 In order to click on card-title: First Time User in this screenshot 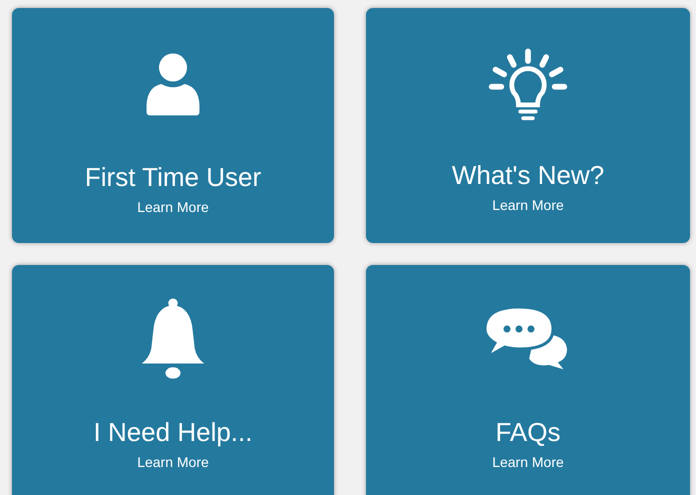, I will do `click(173, 177)`.